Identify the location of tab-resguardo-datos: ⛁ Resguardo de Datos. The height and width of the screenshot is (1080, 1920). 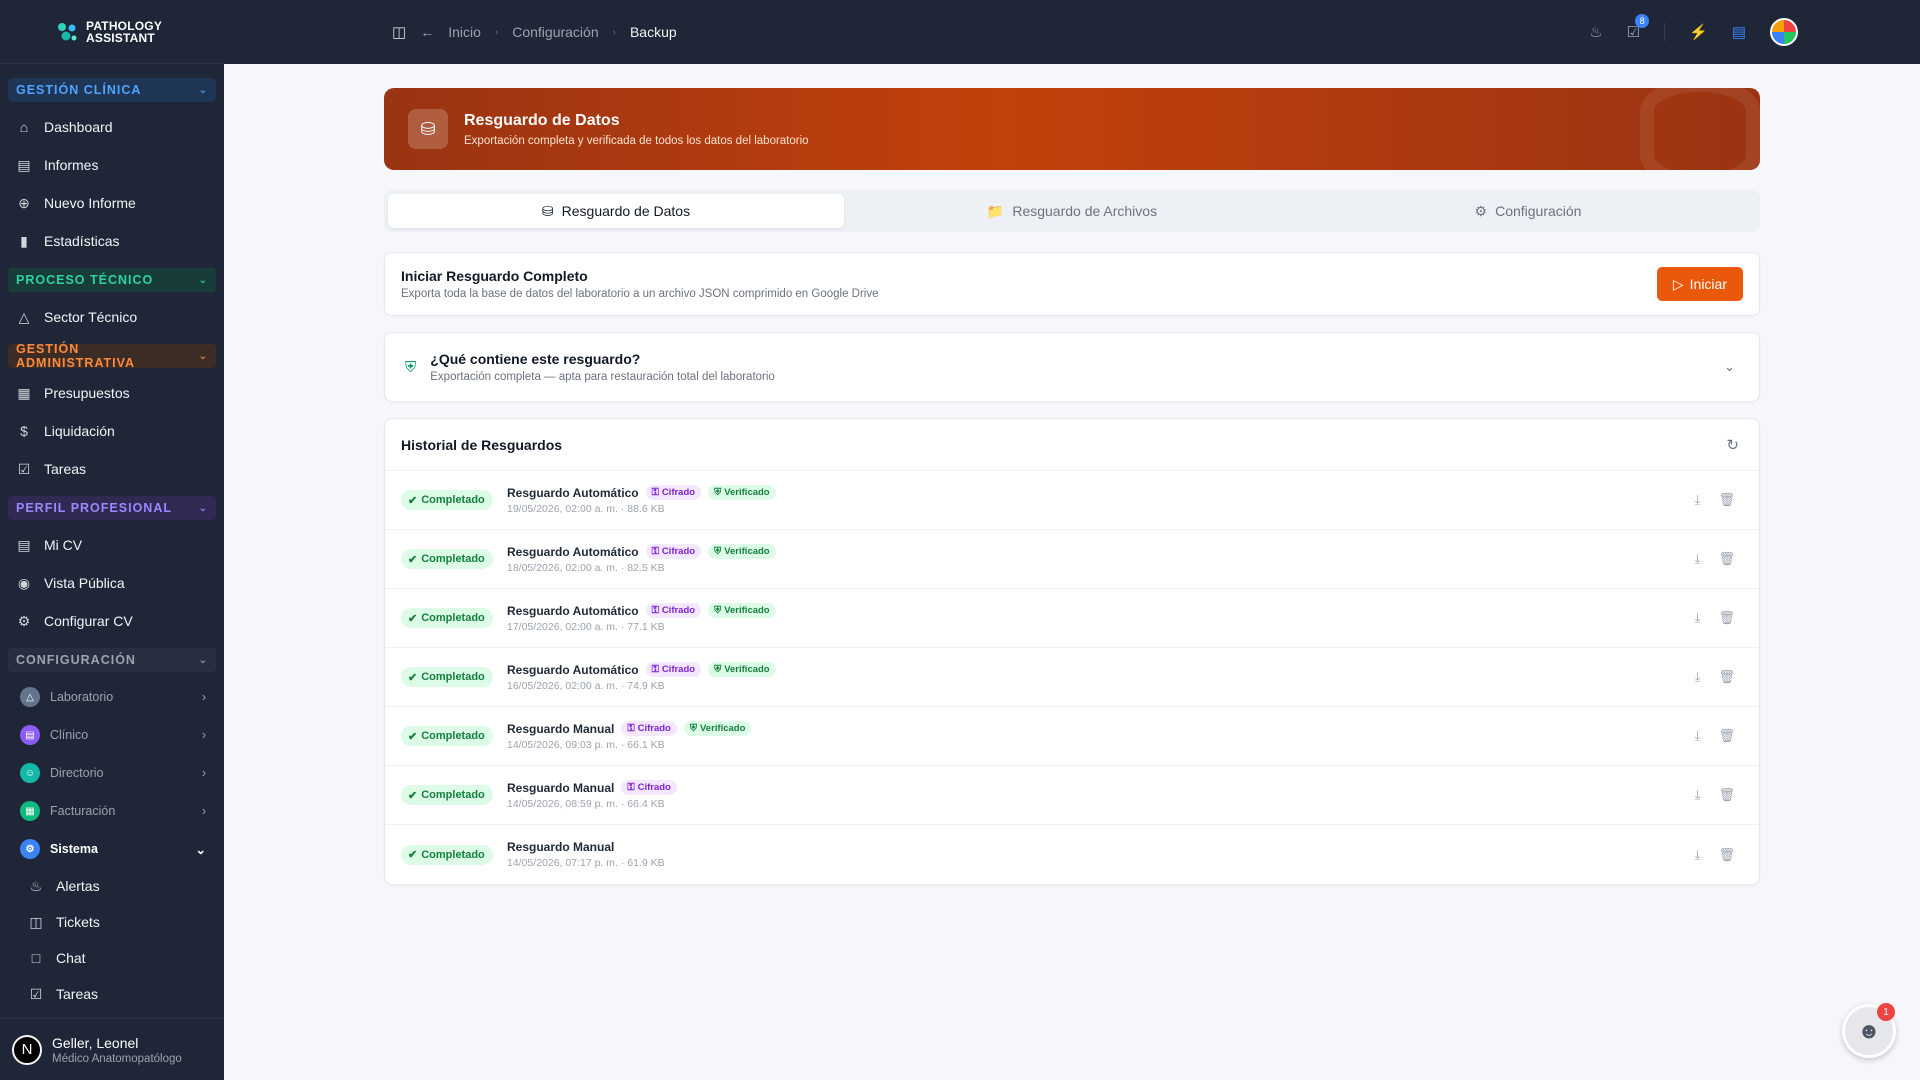
(616, 211).